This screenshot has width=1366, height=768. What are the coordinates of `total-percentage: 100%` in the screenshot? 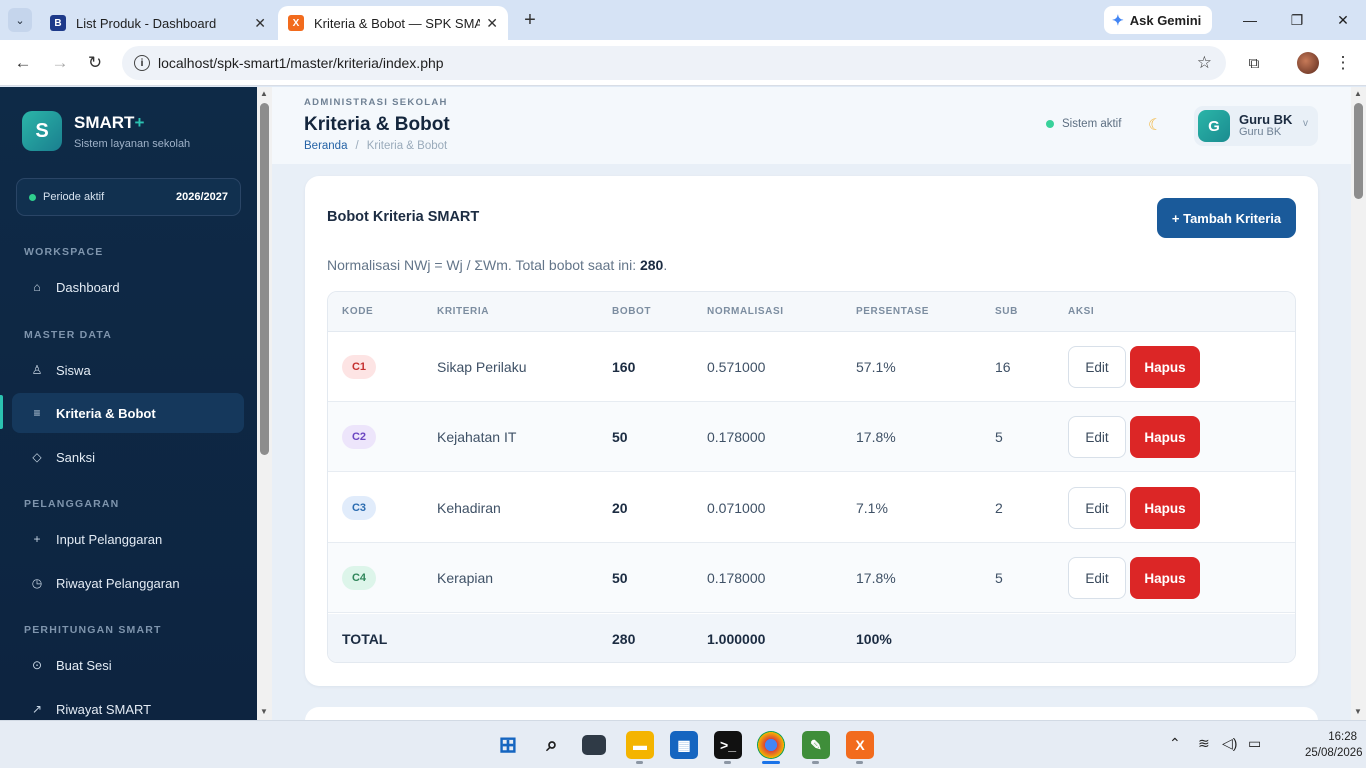 It's located at (874, 639).